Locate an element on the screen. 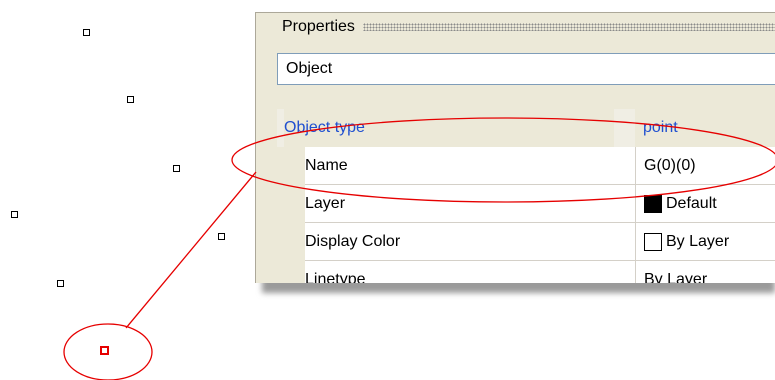  property-row-name: Name G(0)(0) is located at coordinates (526, 166).